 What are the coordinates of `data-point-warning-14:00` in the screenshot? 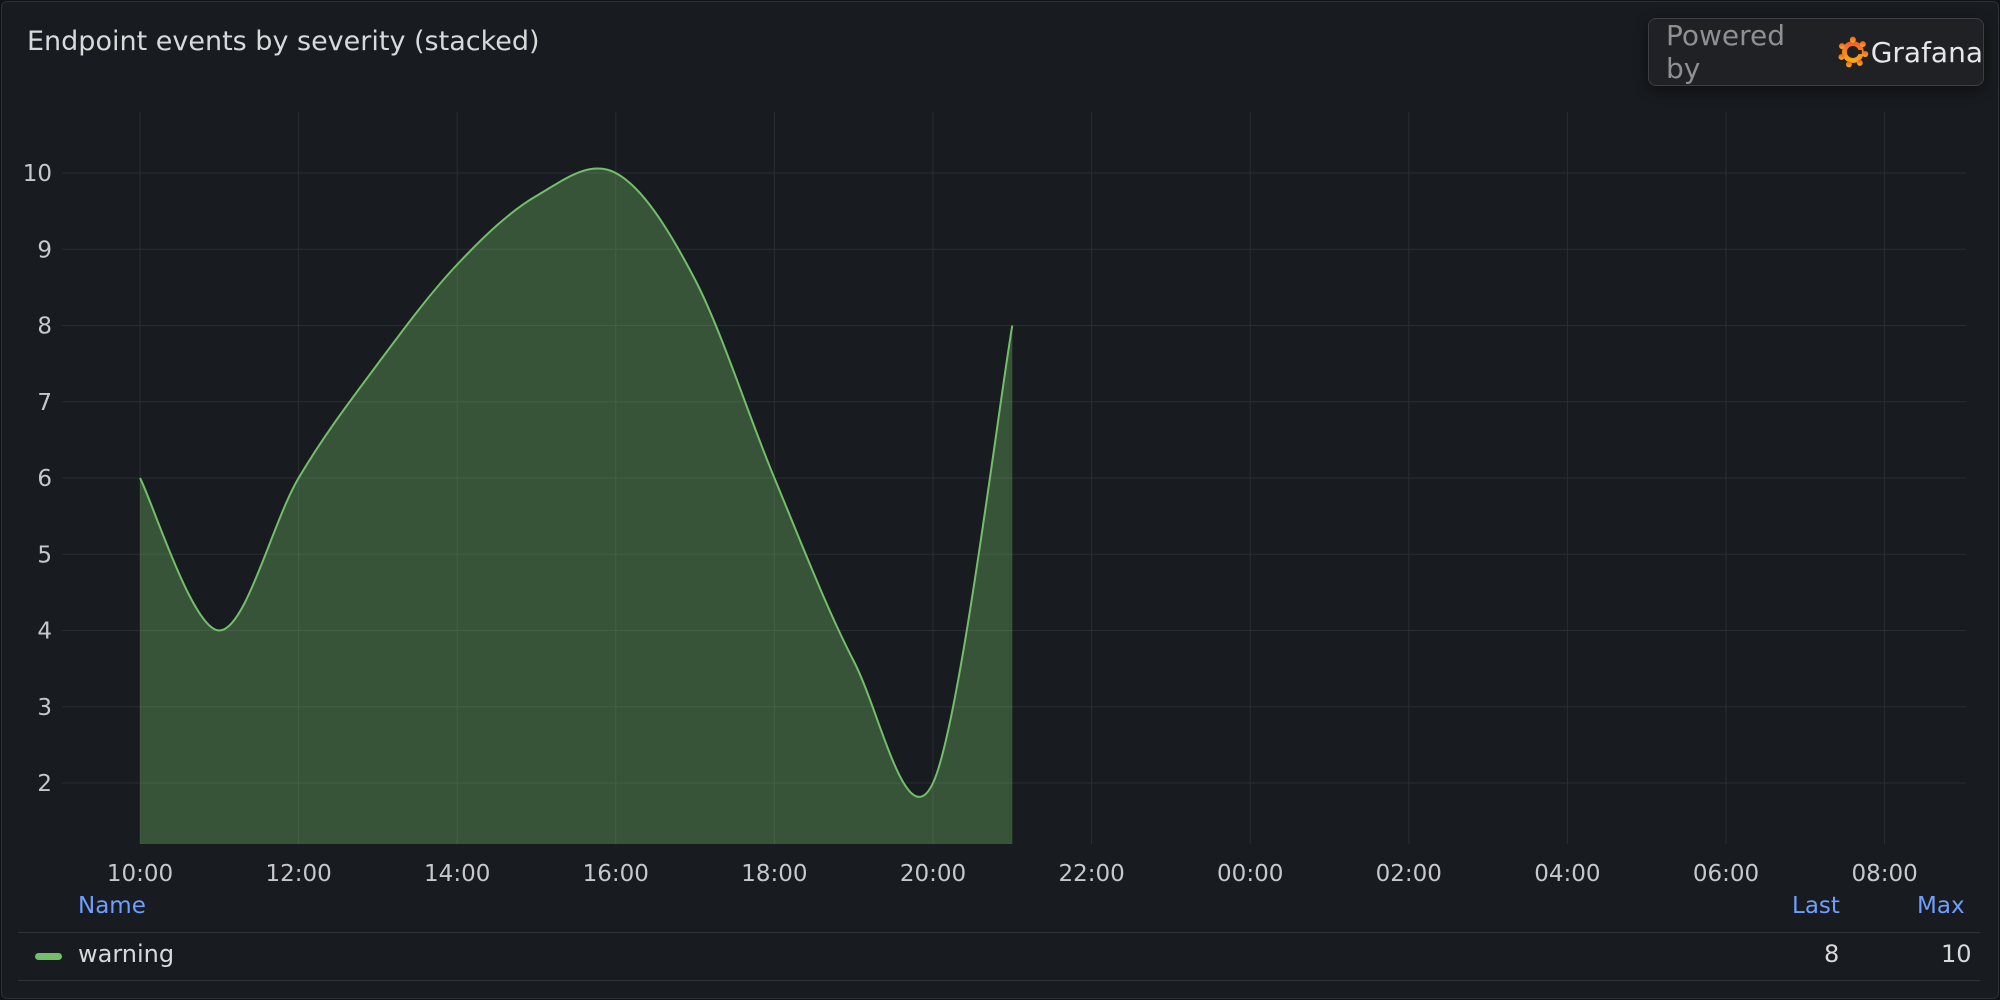 It's located at (457, 265).